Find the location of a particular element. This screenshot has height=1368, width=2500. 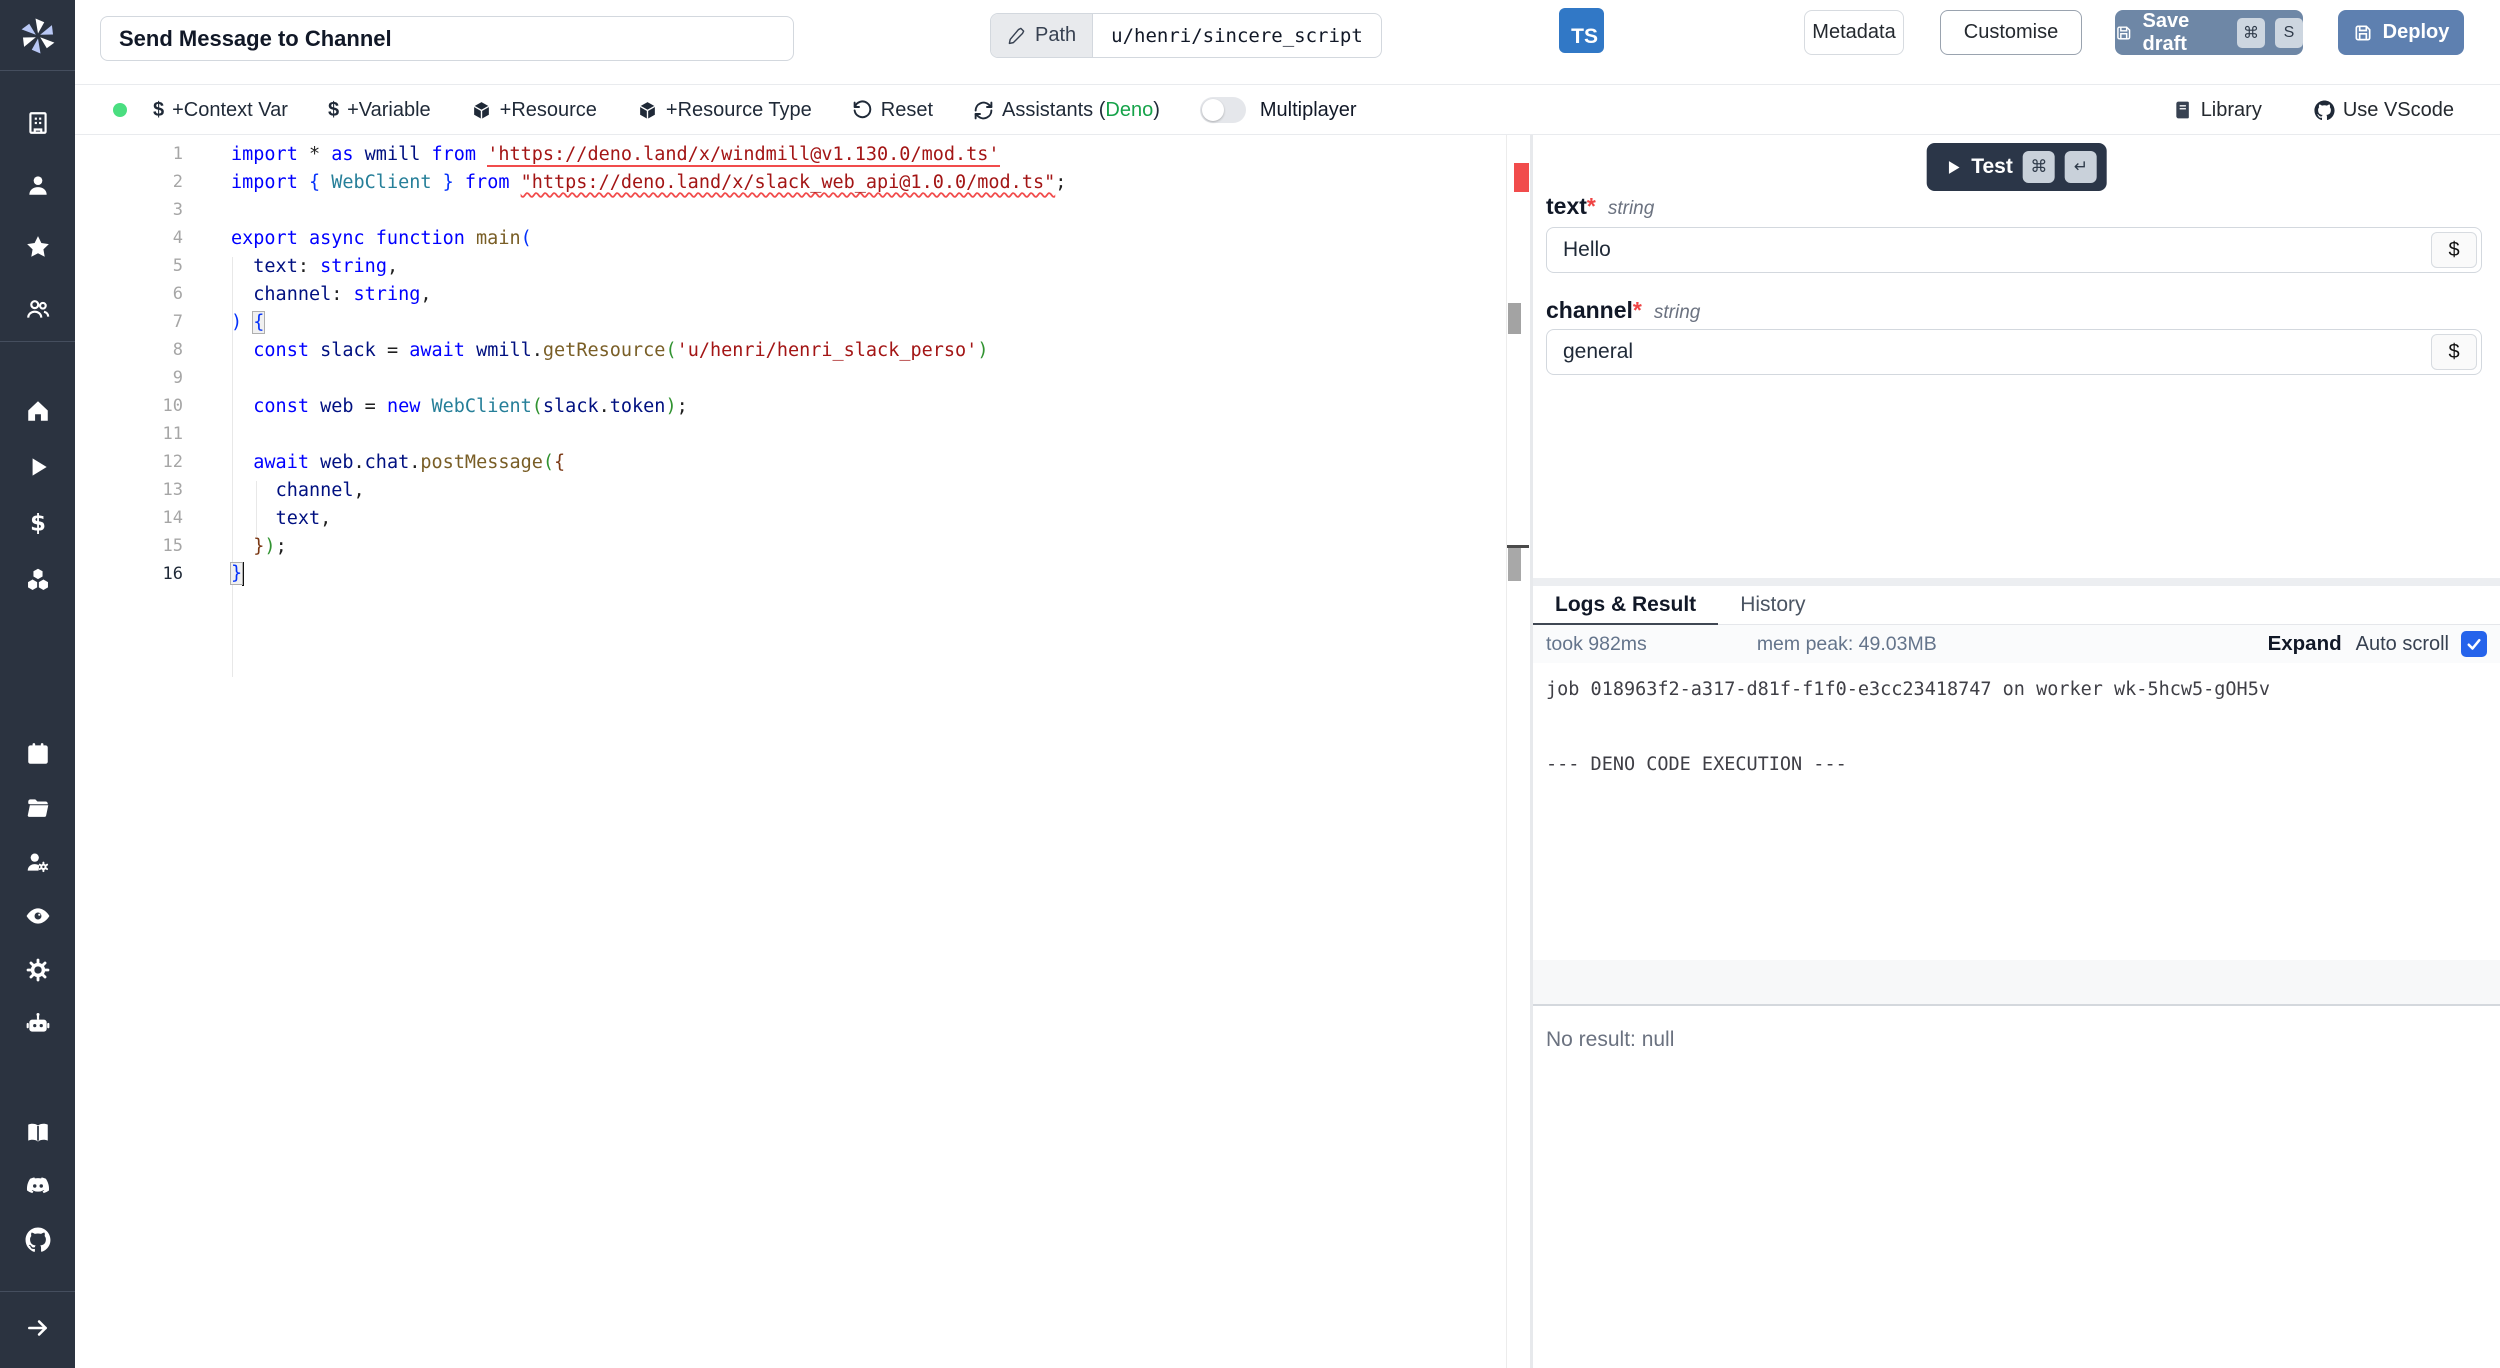

multiplayer-toggle is located at coordinates (1222, 110).